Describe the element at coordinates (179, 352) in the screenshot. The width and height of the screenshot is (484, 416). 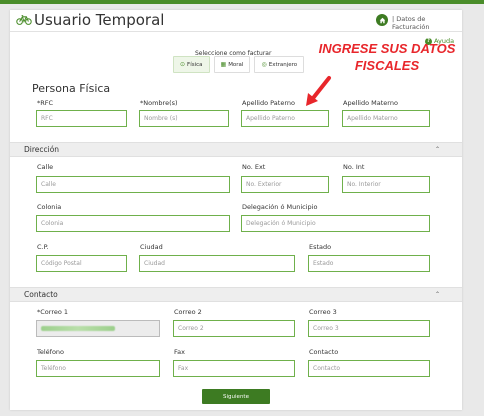
I see `fax-label: Fax` at that location.